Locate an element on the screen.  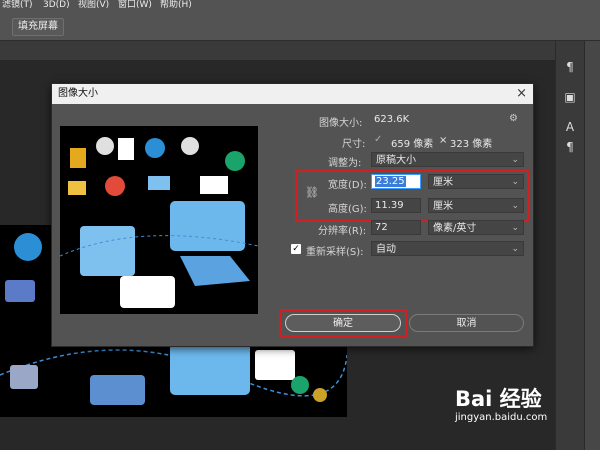
image-size-label: 图像大小: is located at coordinates (341, 123).